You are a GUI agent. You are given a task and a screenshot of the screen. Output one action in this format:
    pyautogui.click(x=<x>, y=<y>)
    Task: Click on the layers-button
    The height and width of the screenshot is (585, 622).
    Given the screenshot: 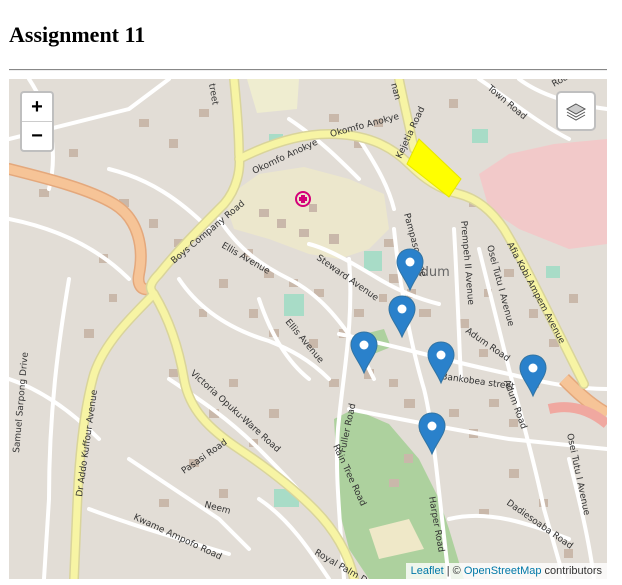 What is the action you would take?
    pyautogui.click(x=576, y=111)
    